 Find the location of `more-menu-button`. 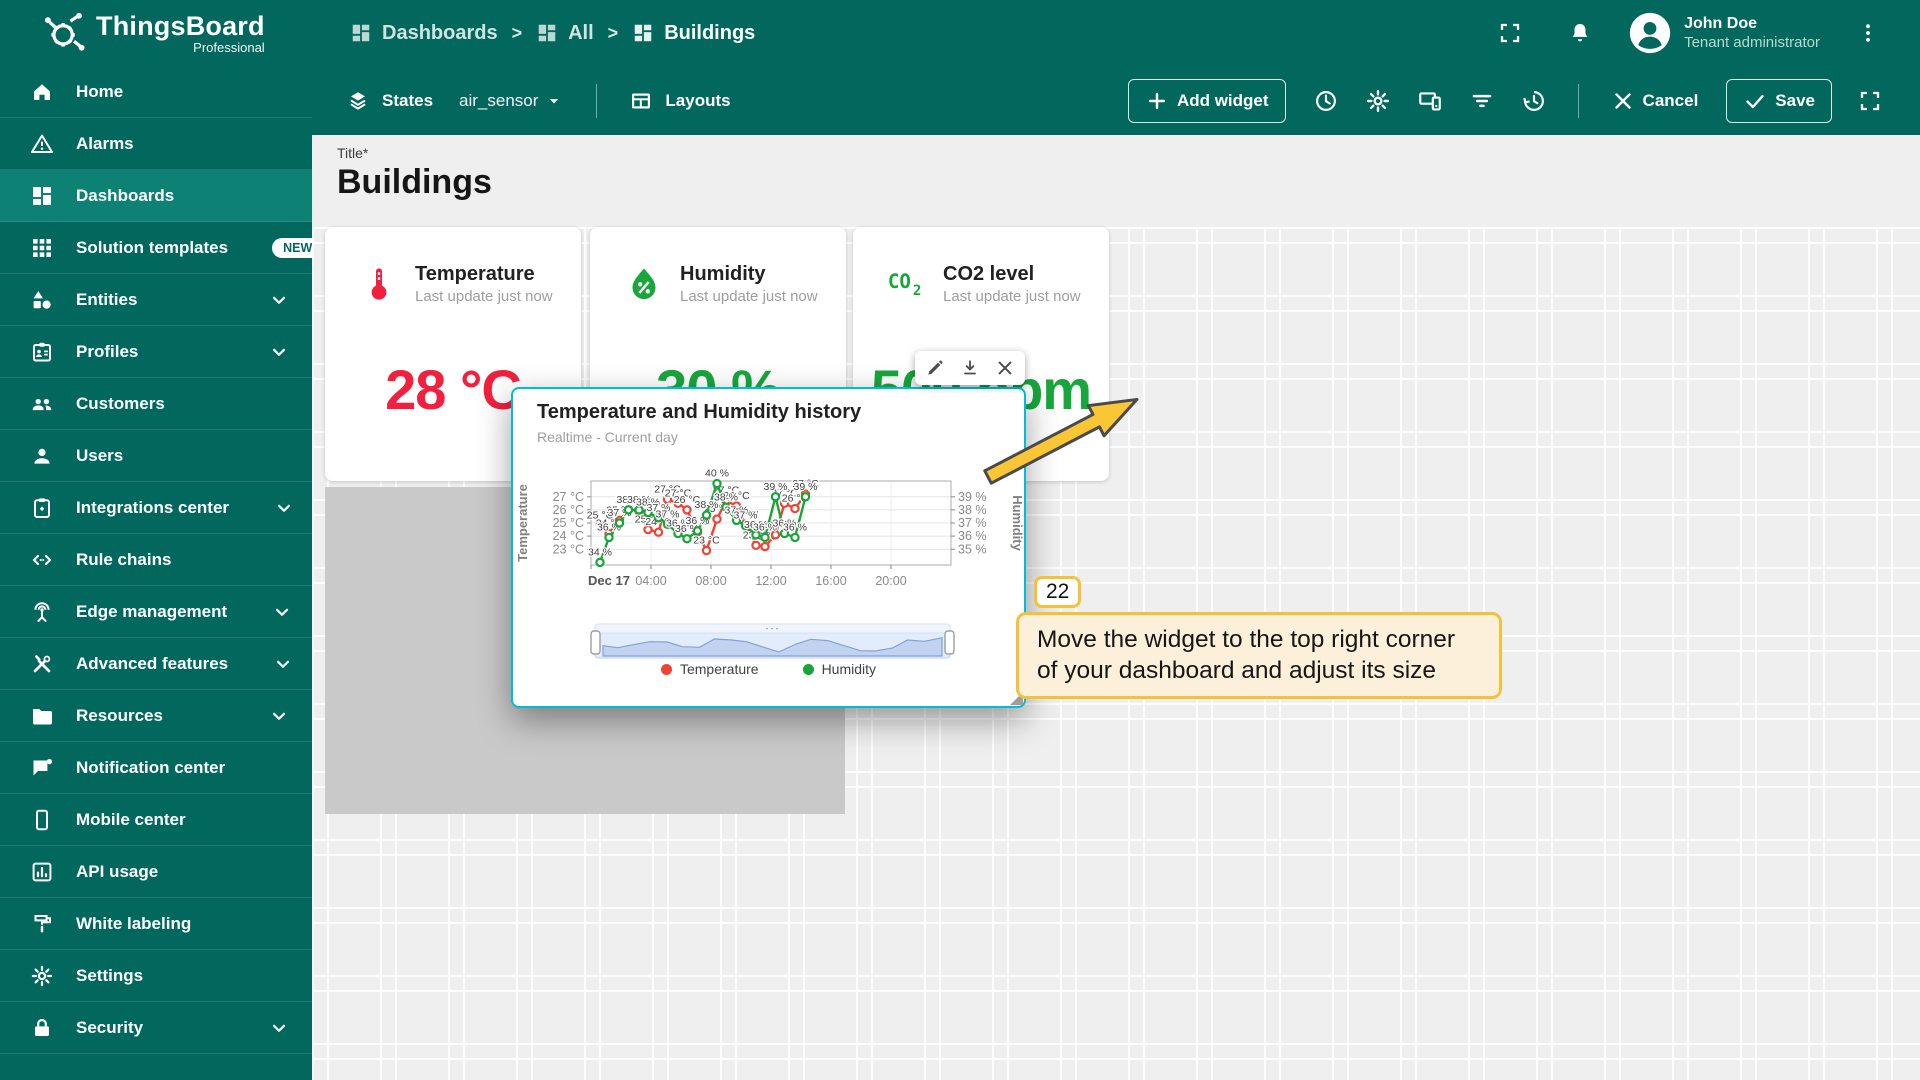

more-menu-button is located at coordinates (1868, 33).